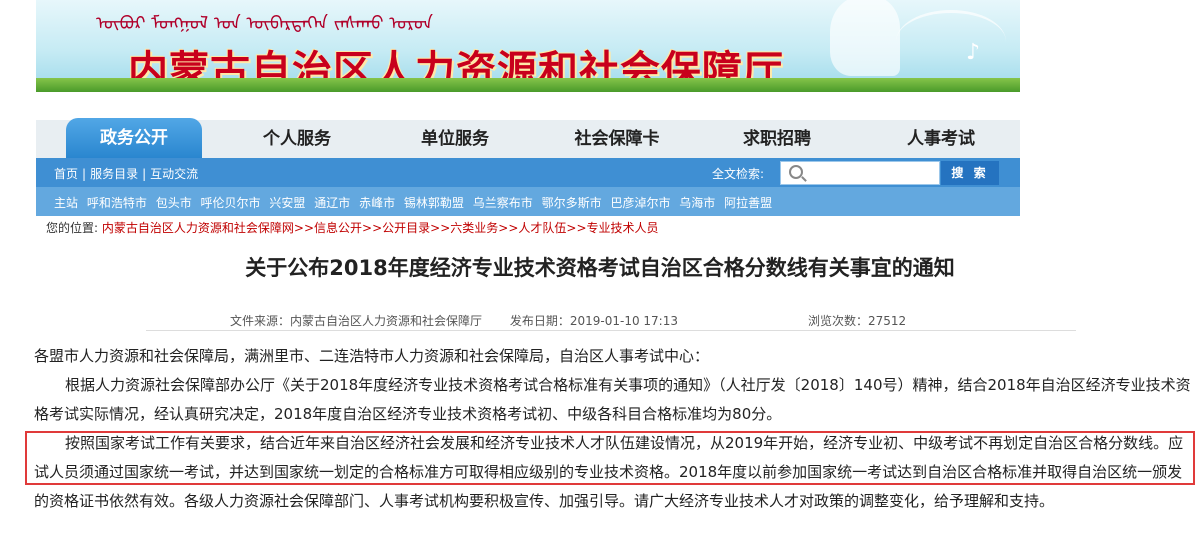  I want to click on breadcrumb-prefix: 您的位置:, so click(72, 228).